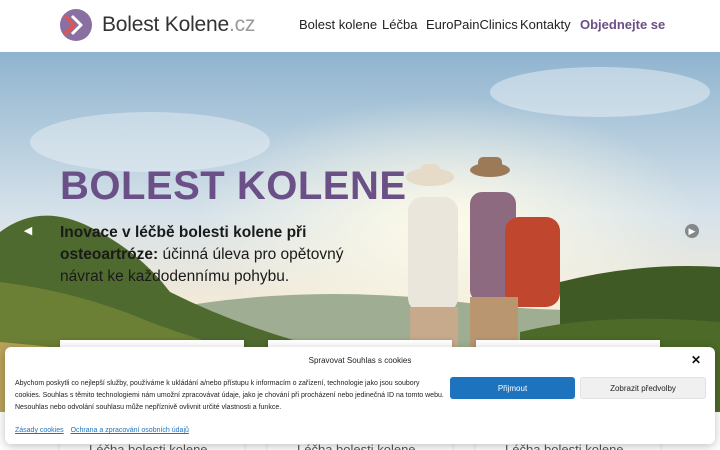  Describe the element at coordinates (165, 24) in the screenshot. I see `brand-name: Bolest Kolene` at that location.